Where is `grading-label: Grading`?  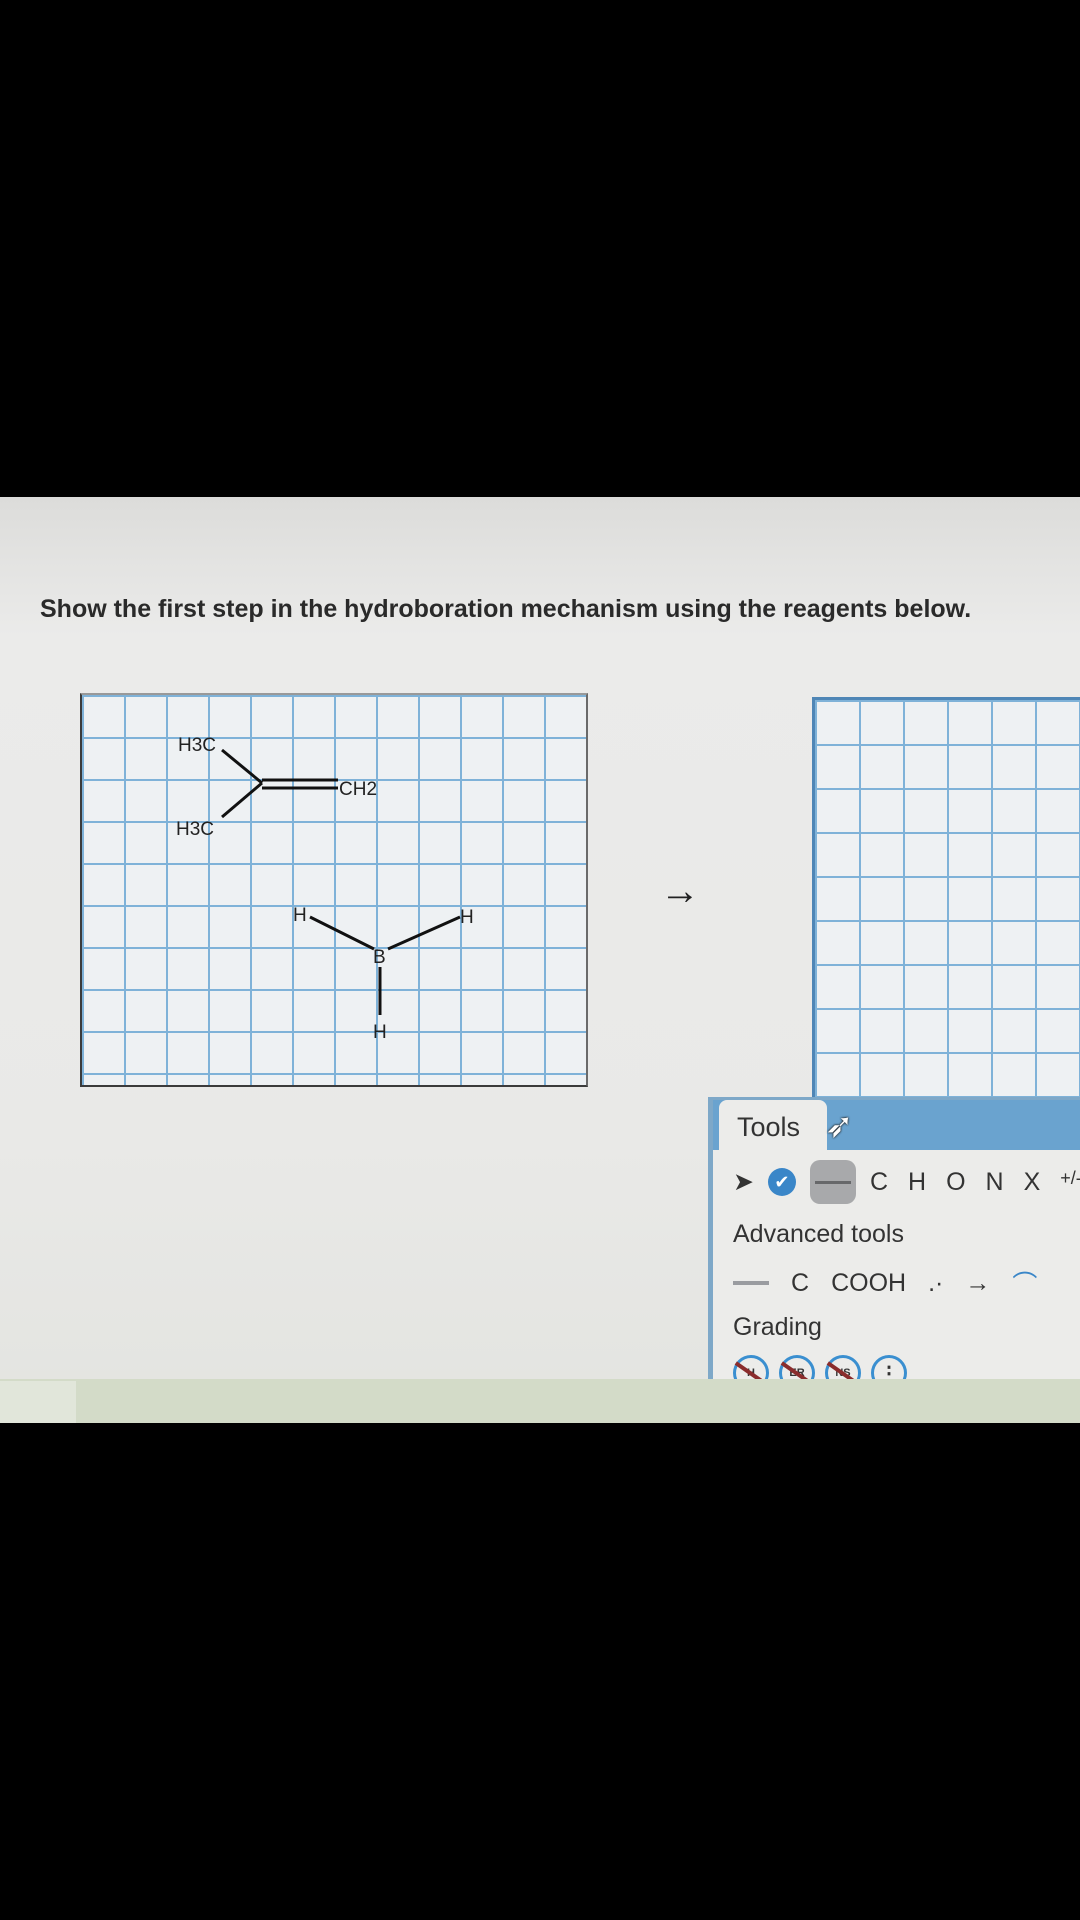 grading-label: Grading is located at coordinates (777, 1327).